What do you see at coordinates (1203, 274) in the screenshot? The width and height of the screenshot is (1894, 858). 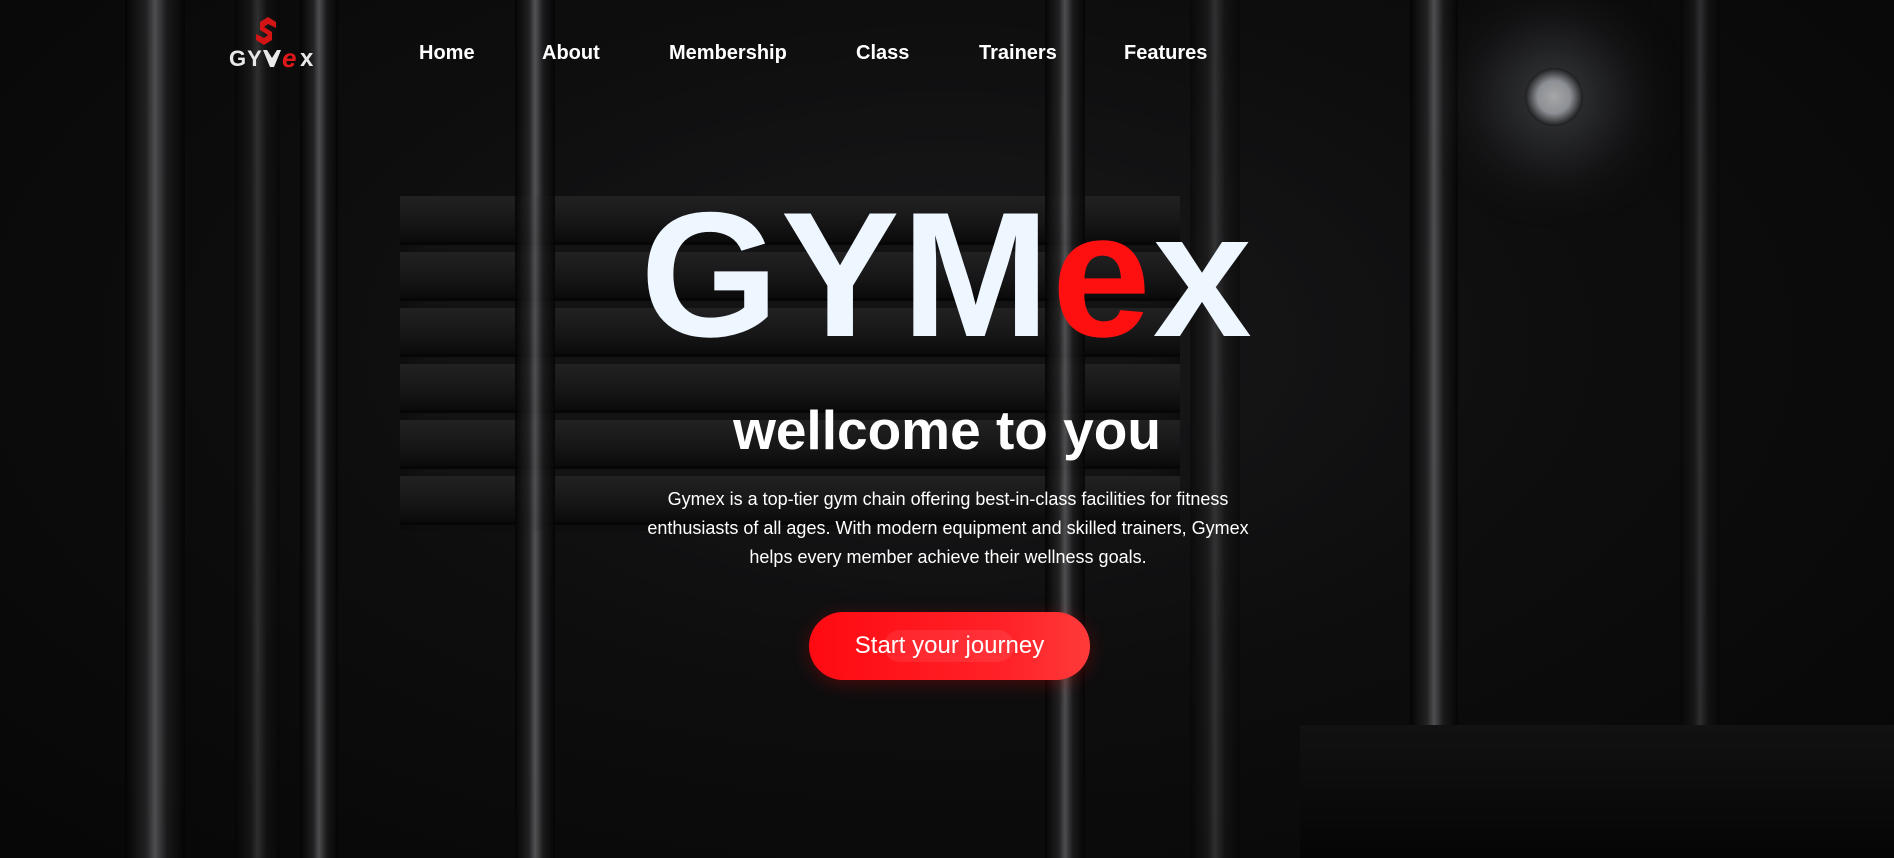 I see `hero-title-end: x` at bounding box center [1203, 274].